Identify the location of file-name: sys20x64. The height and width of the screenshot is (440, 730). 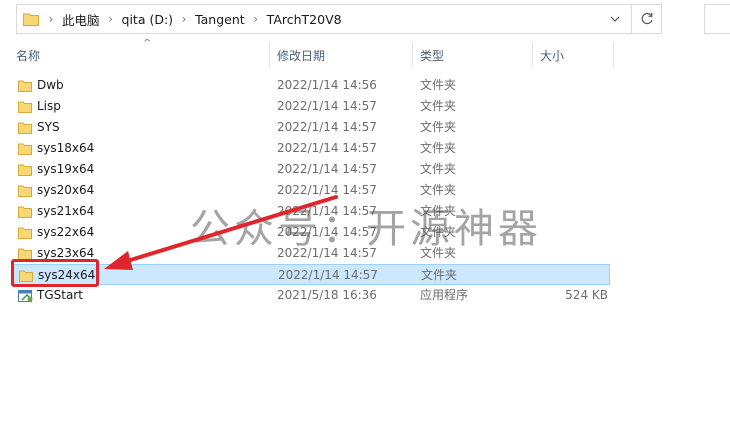
(66, 190).